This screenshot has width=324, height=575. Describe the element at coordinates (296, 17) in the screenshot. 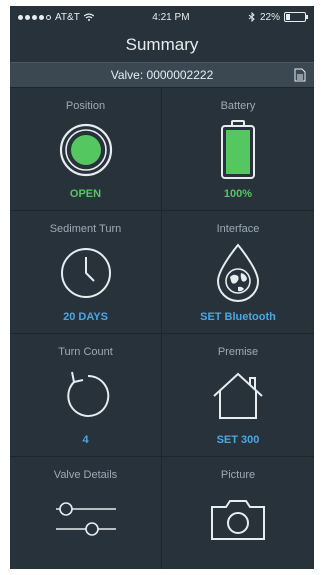

I see `status-battery-icon` at that location.